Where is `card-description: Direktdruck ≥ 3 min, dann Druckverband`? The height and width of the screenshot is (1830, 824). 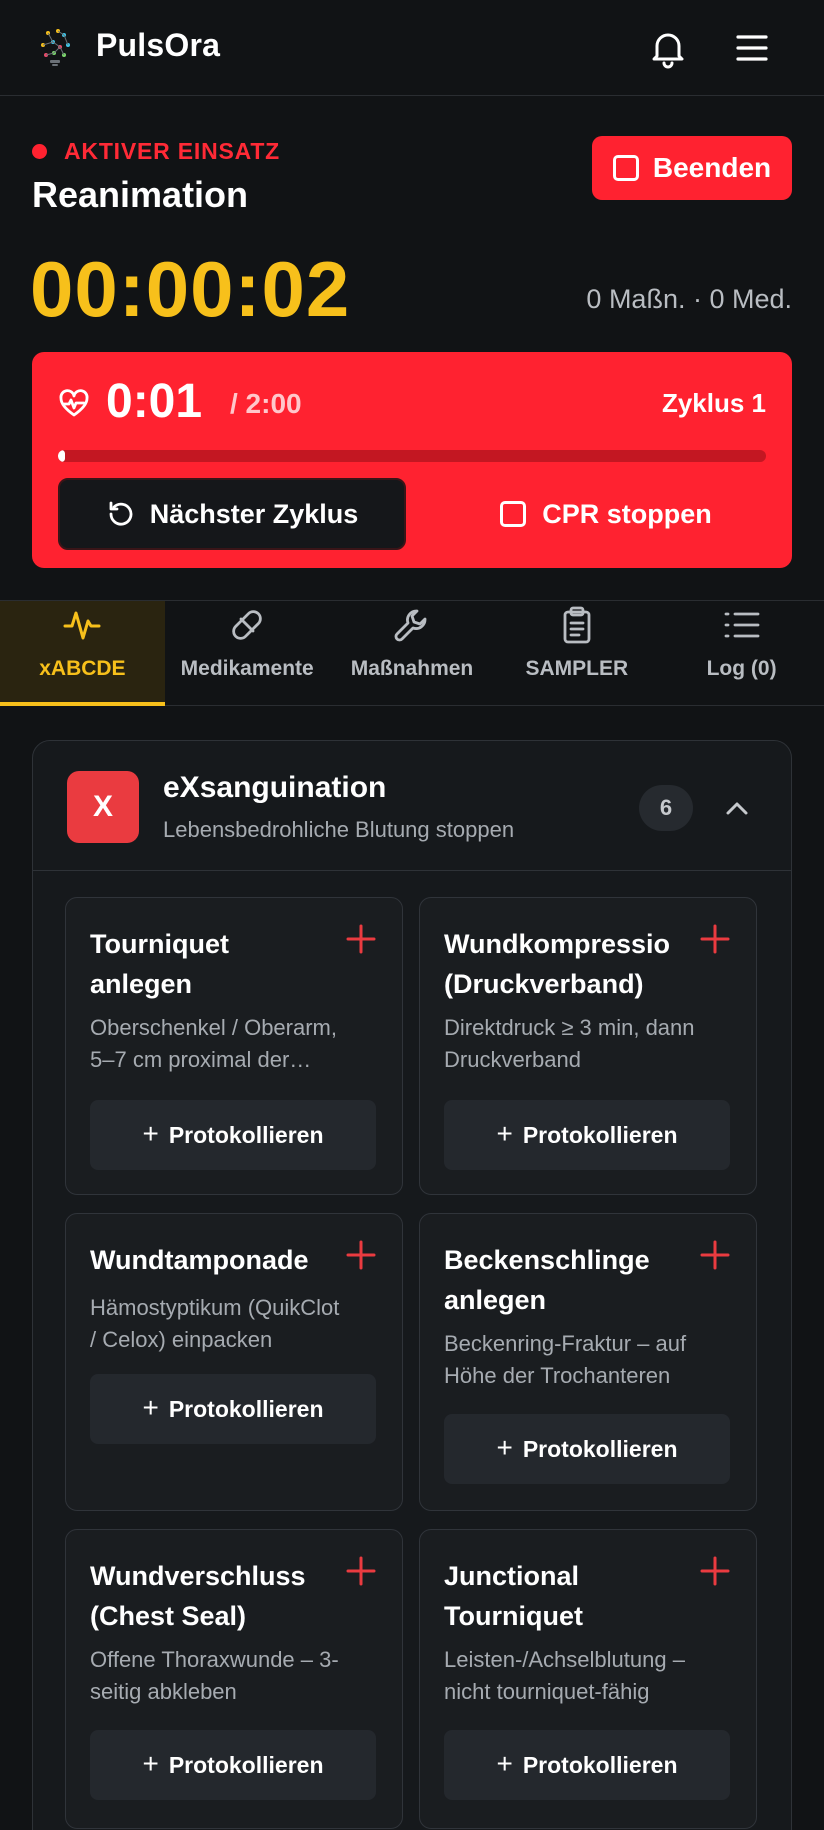 card-description: Direktdruck ≥ 3 min, dann Druckverband is located at coordinates (569, 1043).